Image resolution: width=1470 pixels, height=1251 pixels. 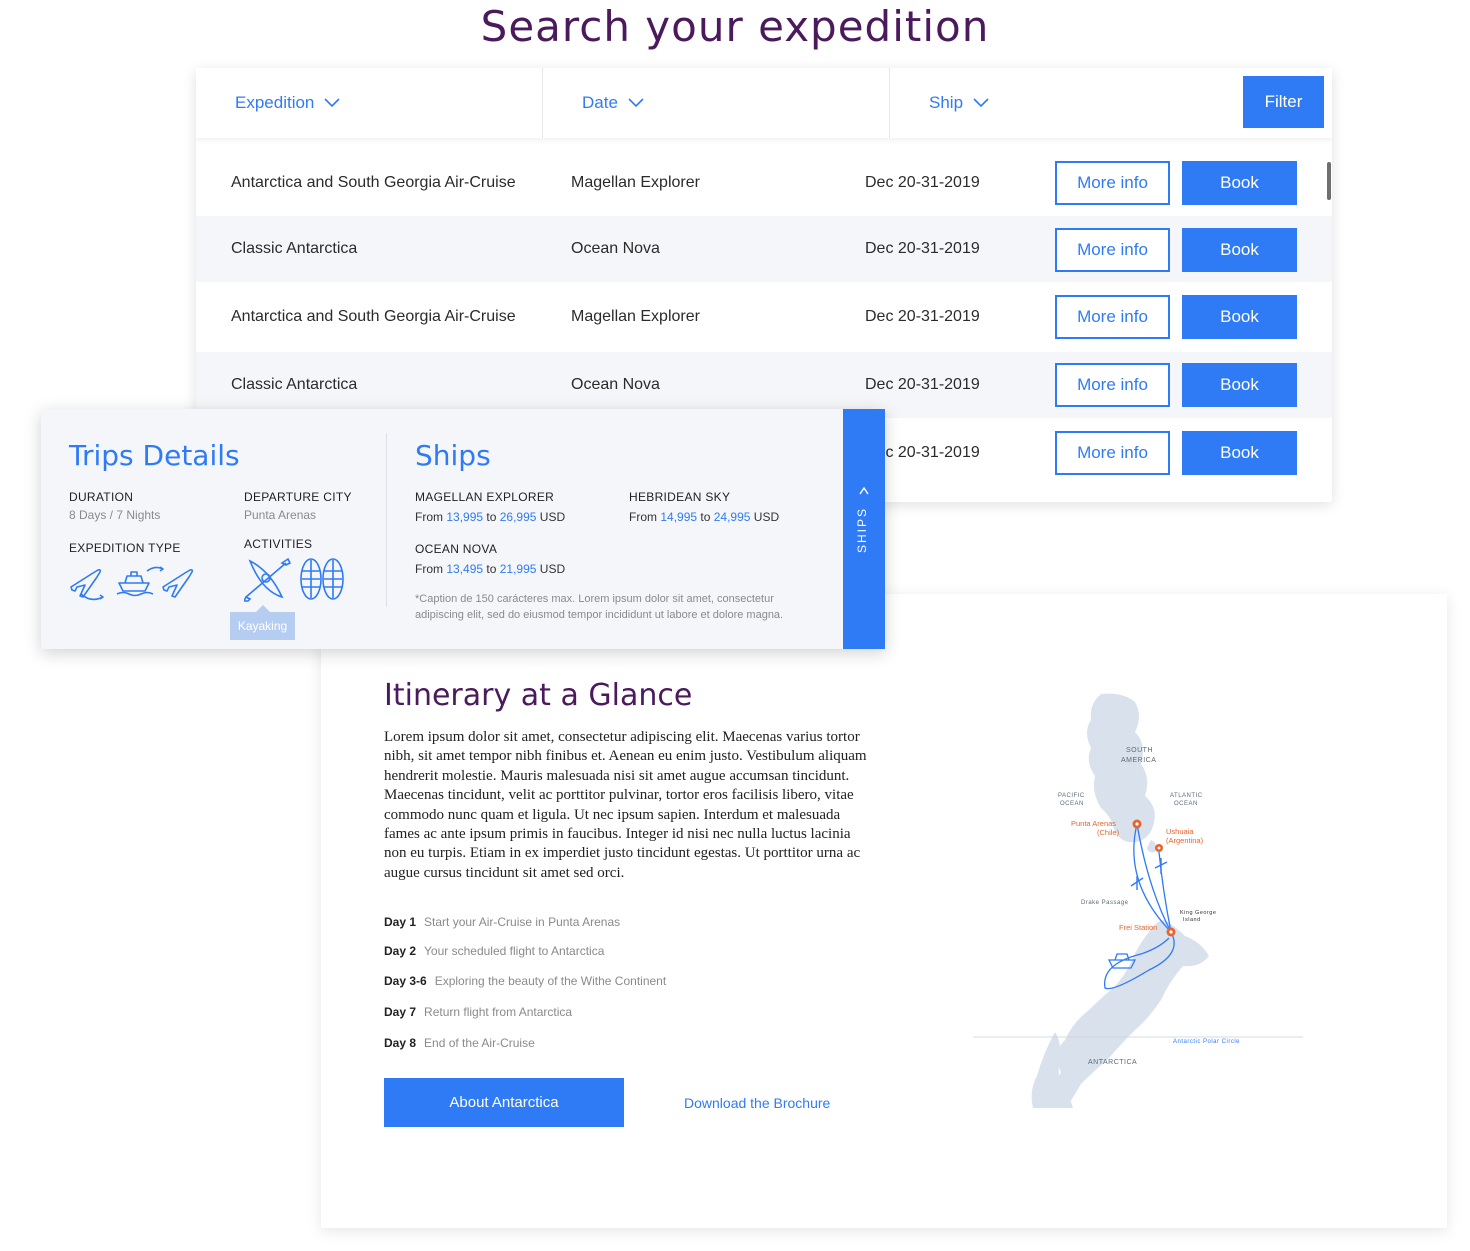 I want to click on ship-name: OCEAN NOVA, so click(x=456, y=549).